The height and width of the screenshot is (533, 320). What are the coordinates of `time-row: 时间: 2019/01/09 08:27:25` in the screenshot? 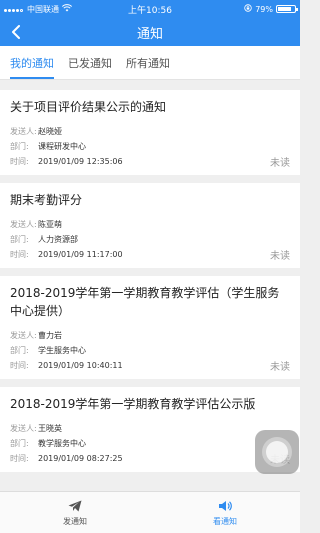 It's located at (150, 458).